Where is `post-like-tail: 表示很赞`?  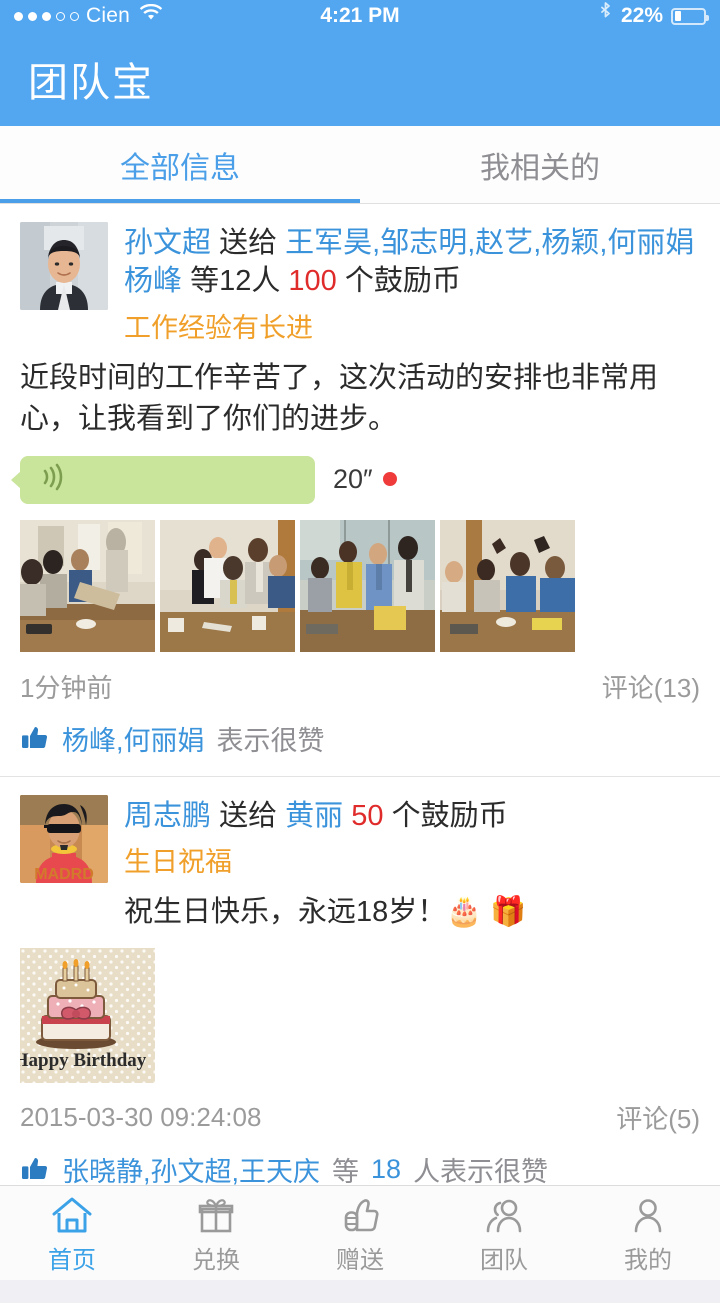
post-like-tail: 表示很赞 is located at coordinates (270, 740).